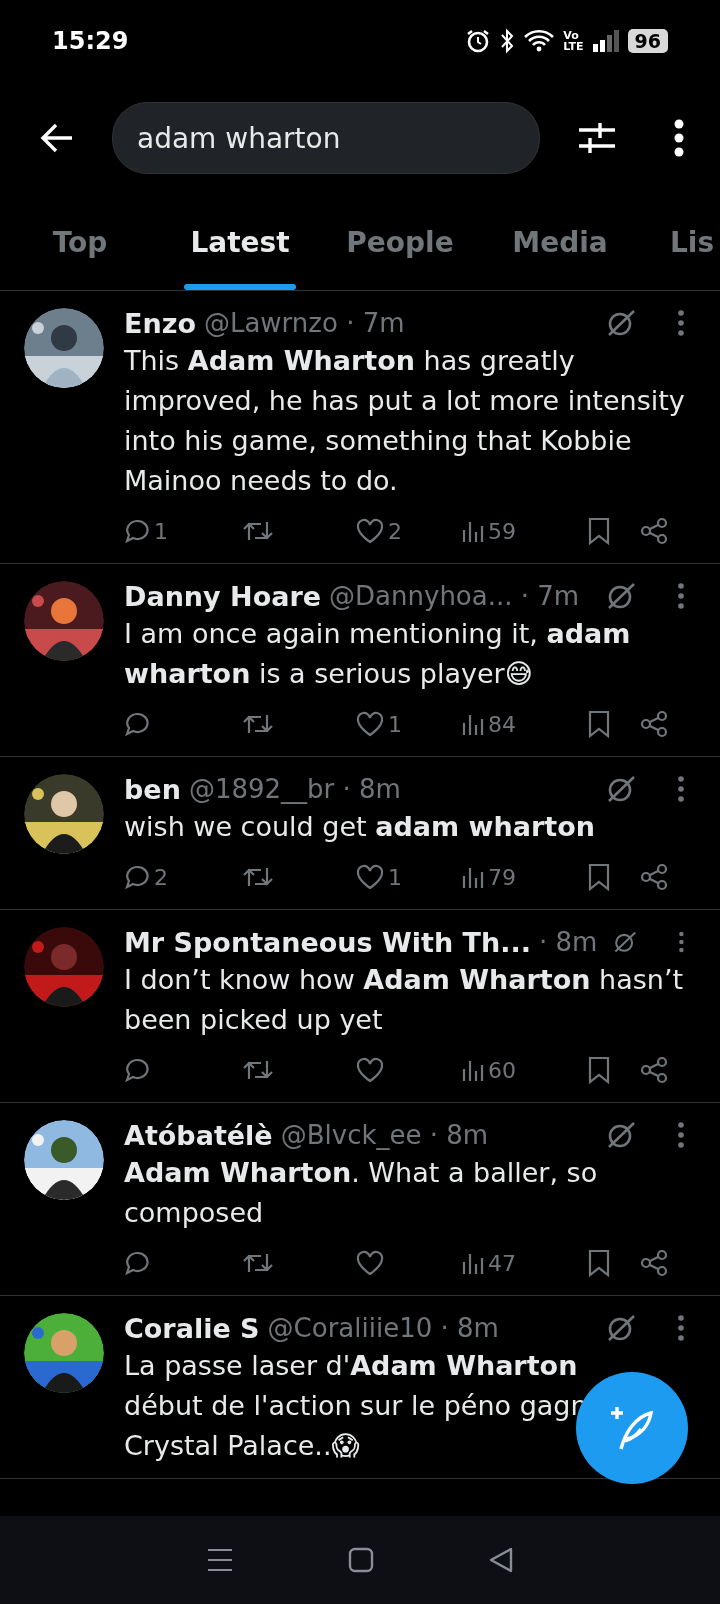 The image size is (720, 1604). I want to click on tweet-text: I don’t know how Adam Wharton hasn’t been picked up yet, so click(404, 1000).